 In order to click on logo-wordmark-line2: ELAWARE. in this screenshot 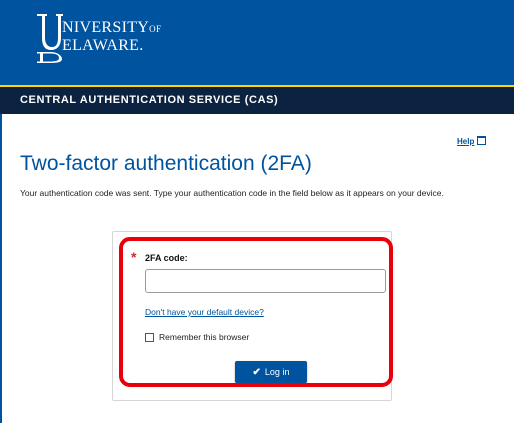, I will do `click(103, 45)`.